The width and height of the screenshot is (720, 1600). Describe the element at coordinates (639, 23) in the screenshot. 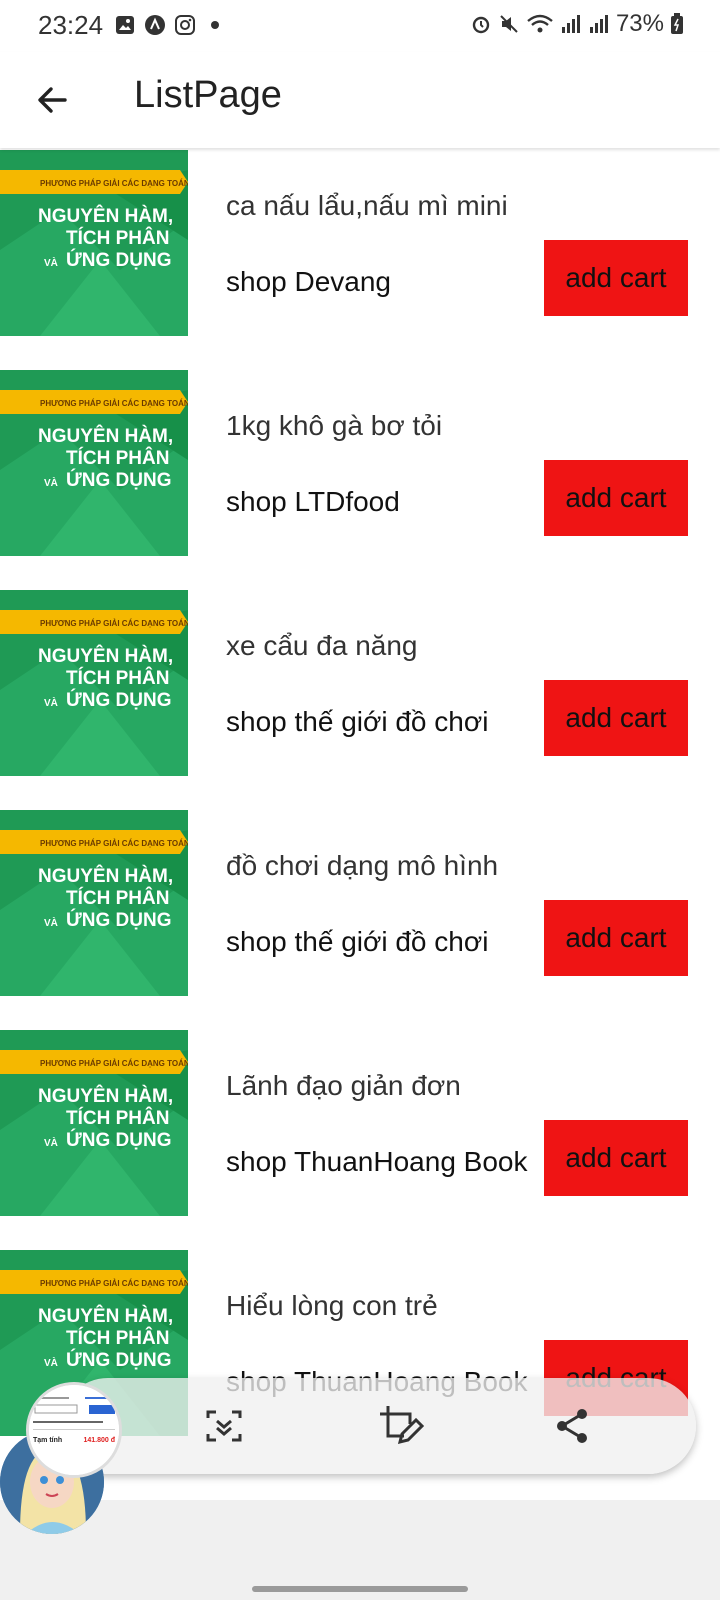

I see `battery-percent: 73%` at that location.